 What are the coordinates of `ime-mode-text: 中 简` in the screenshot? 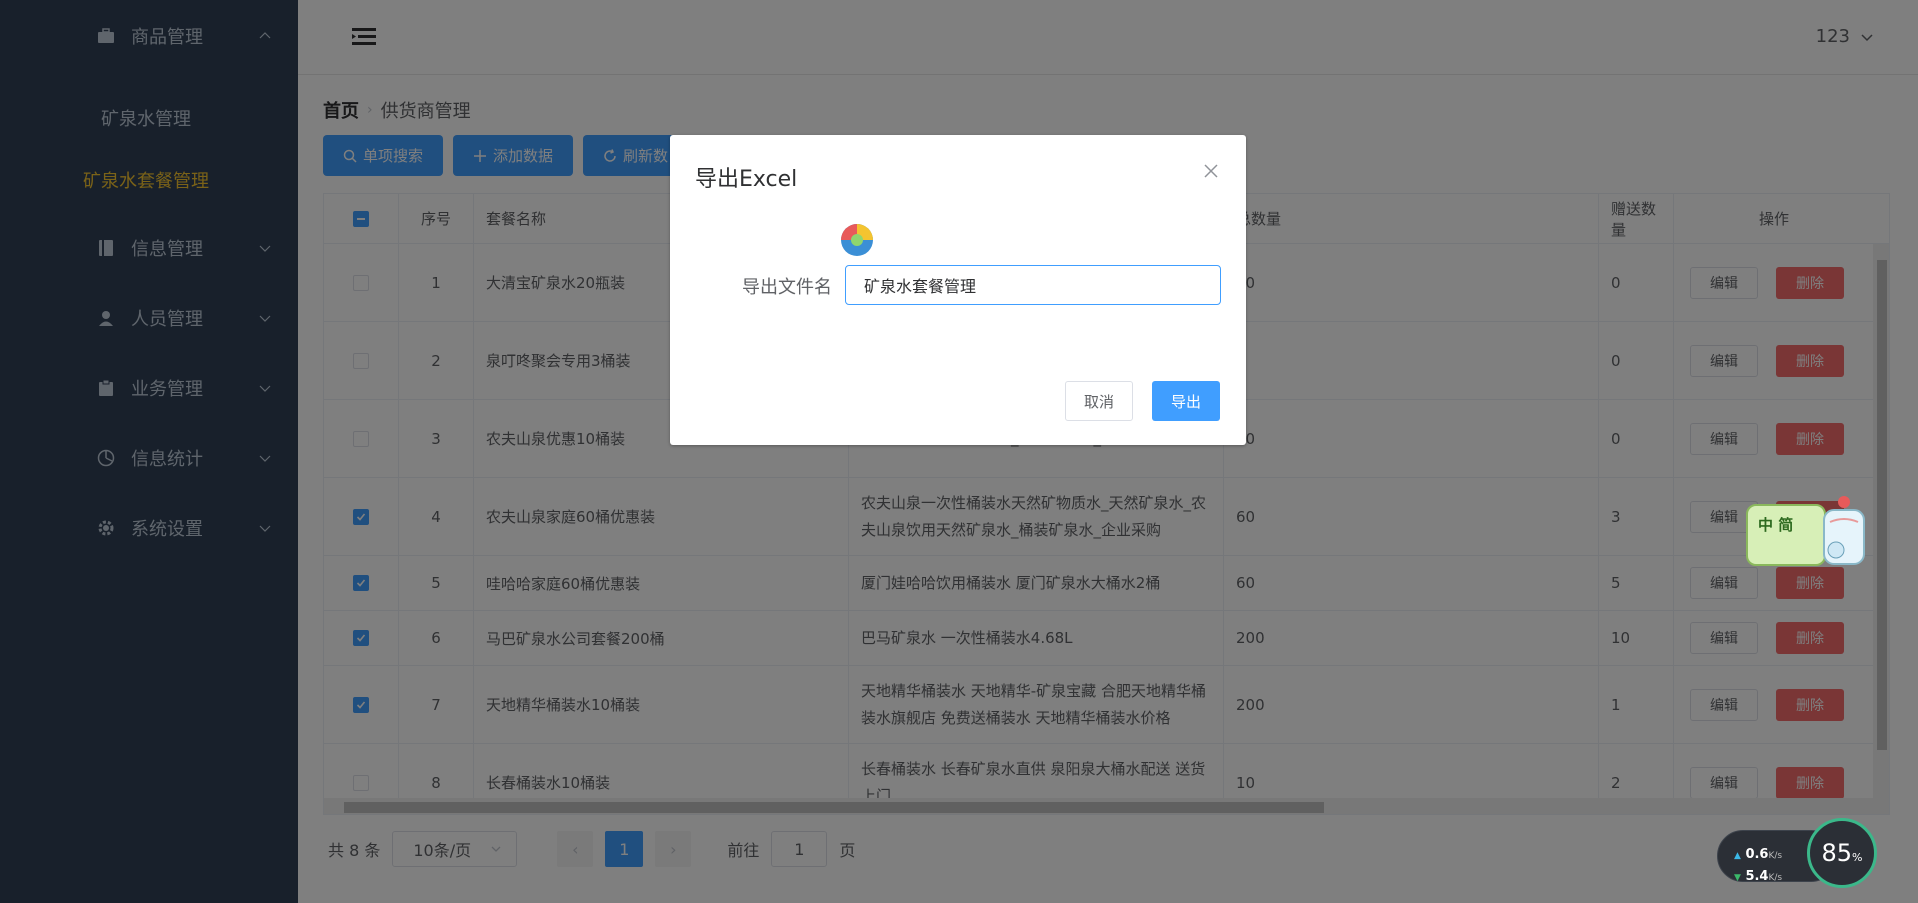 It's located at (1776, 525).